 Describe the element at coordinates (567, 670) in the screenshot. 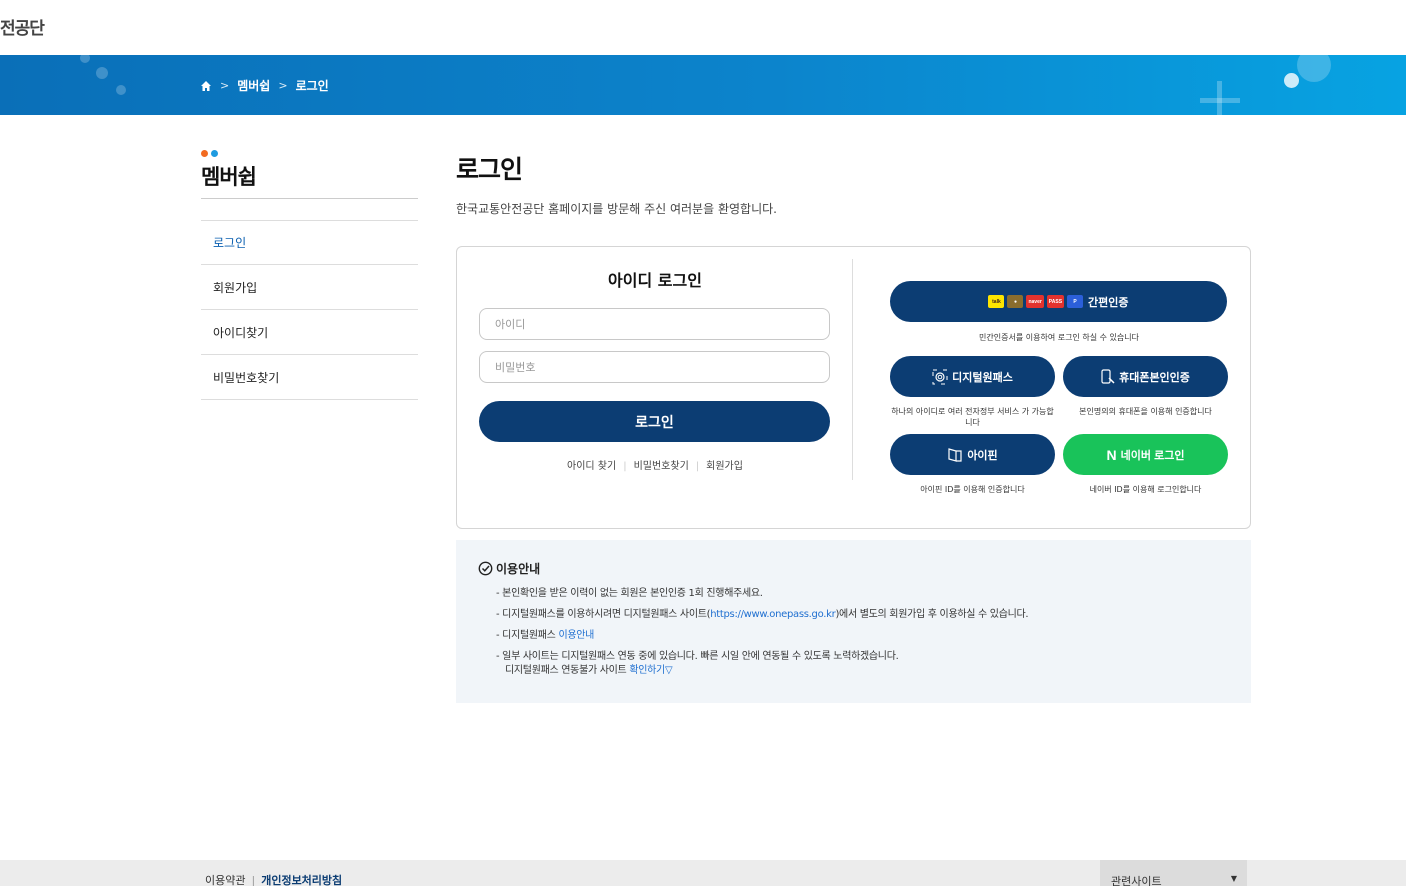

I see `guide-text: 디지털원패스 연동불가 사이트` at that location.